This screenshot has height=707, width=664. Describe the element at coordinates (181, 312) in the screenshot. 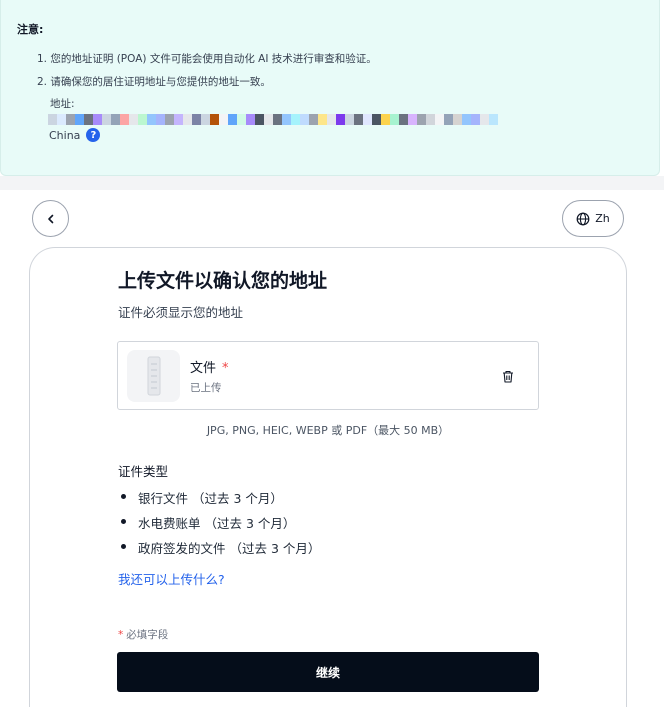

I see `page-subtitle: 证件必须显示您的地址` at that location.